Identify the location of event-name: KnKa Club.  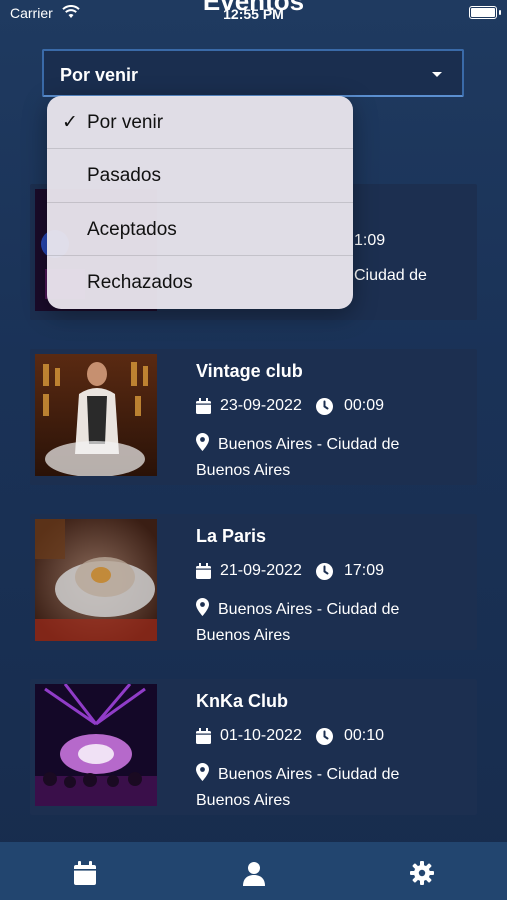
(242, 701).